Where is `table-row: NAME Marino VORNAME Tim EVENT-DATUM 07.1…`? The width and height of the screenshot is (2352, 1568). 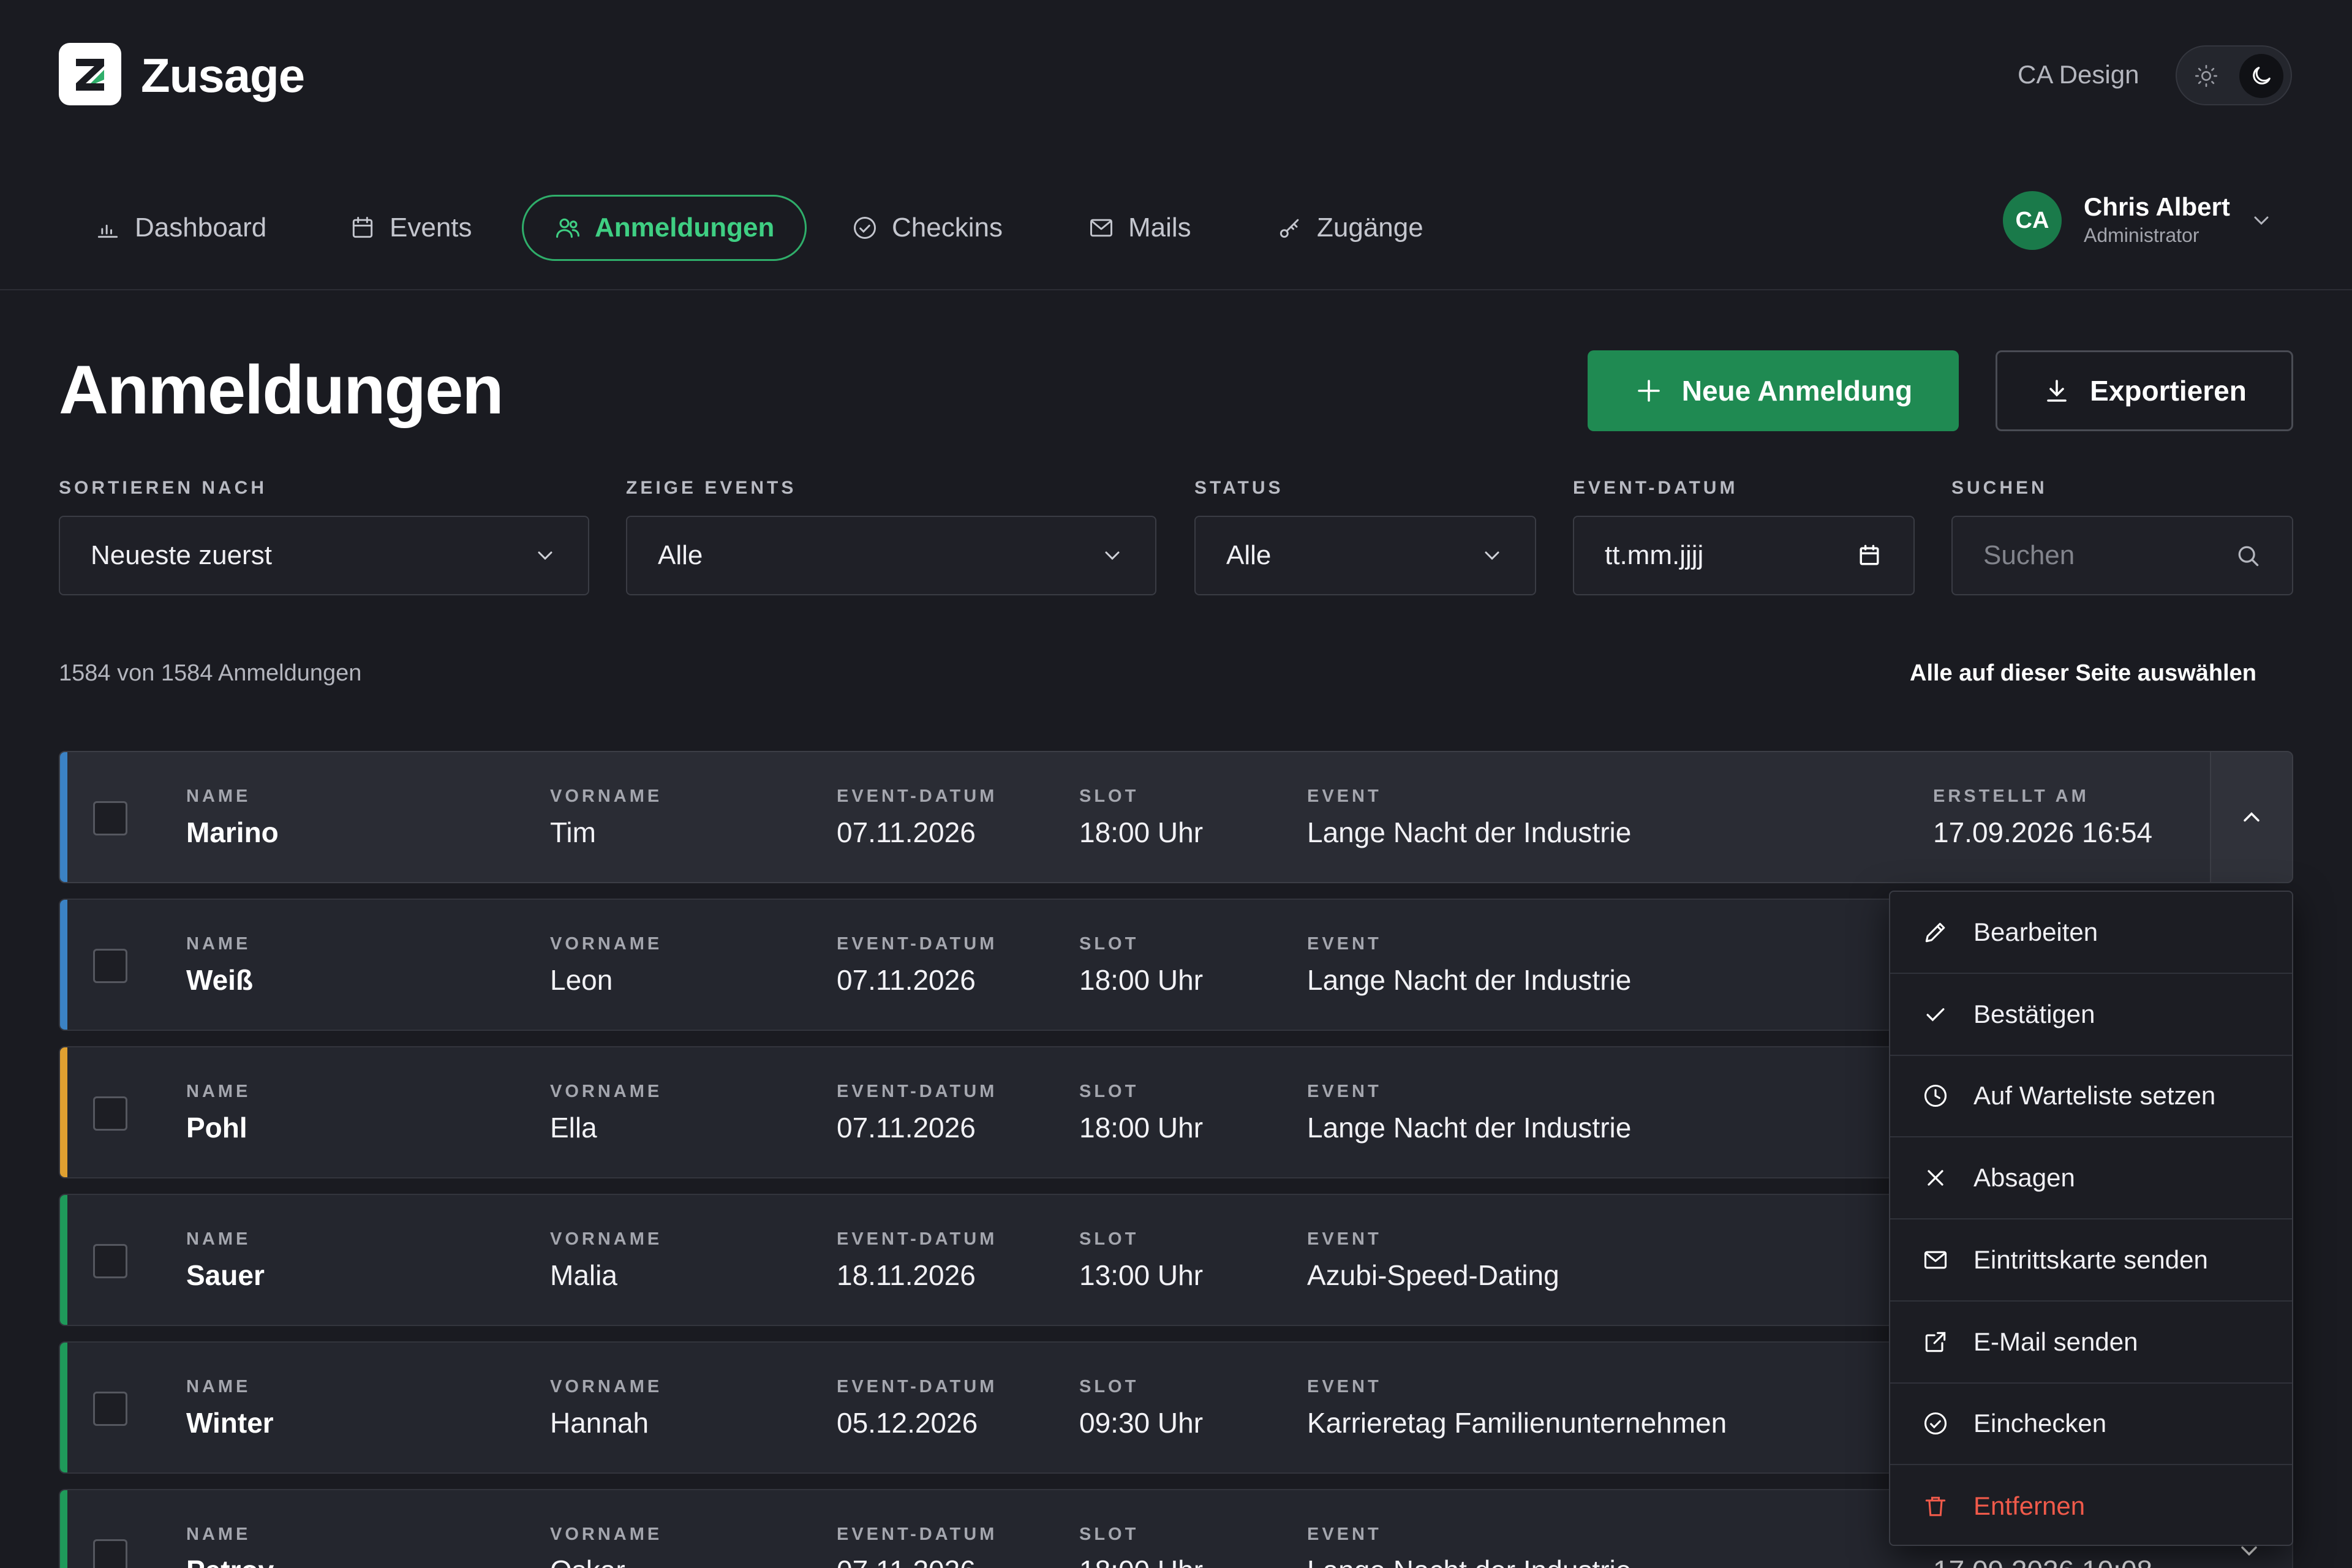
table-row: NAME Marino VORNAME Tim EVENT-DATUM 07.1… is located at coordinates (1176, 817).